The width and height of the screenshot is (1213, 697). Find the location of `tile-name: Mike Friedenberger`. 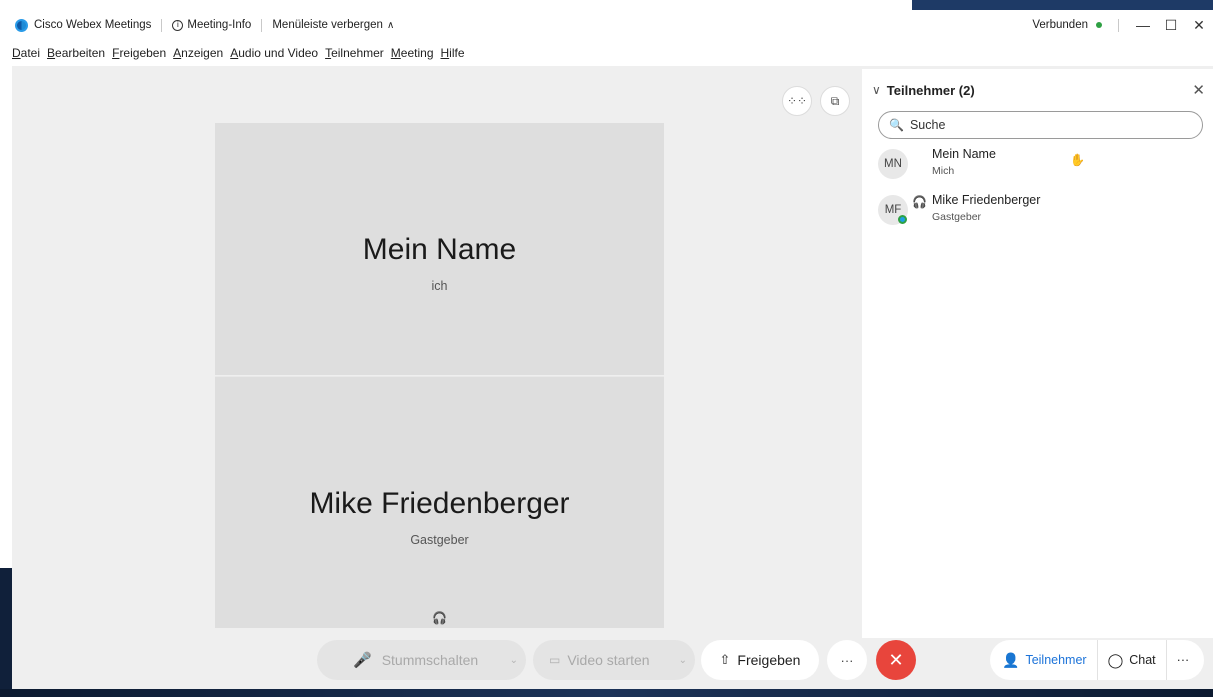

tile-name: Mike Friedenberger is located at coordinates (439, 503).